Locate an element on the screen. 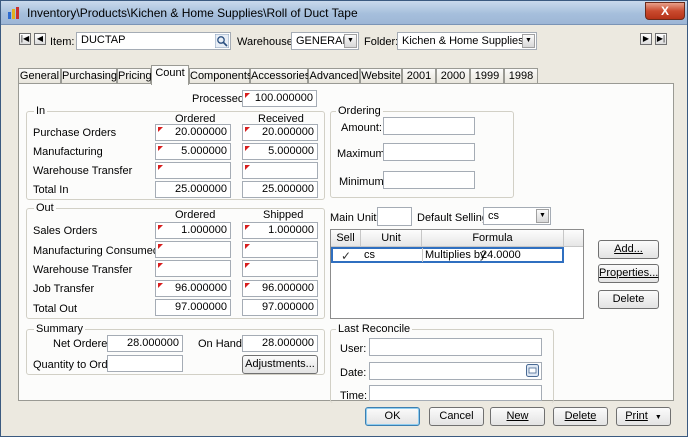 The width and height of the screenshot is (688, 437). item-label: Item: is located at coordinates (62, 42).